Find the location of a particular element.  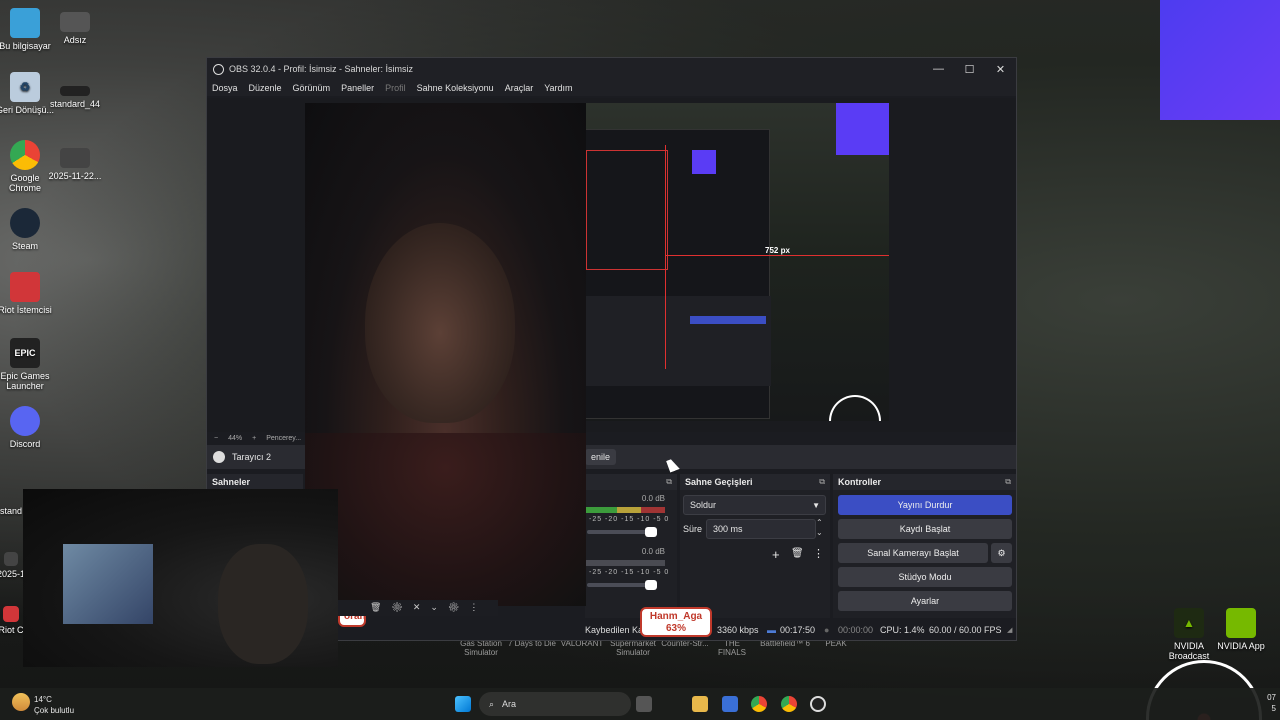

record-time: 00:00:00 is located at coordinates (856, 630).